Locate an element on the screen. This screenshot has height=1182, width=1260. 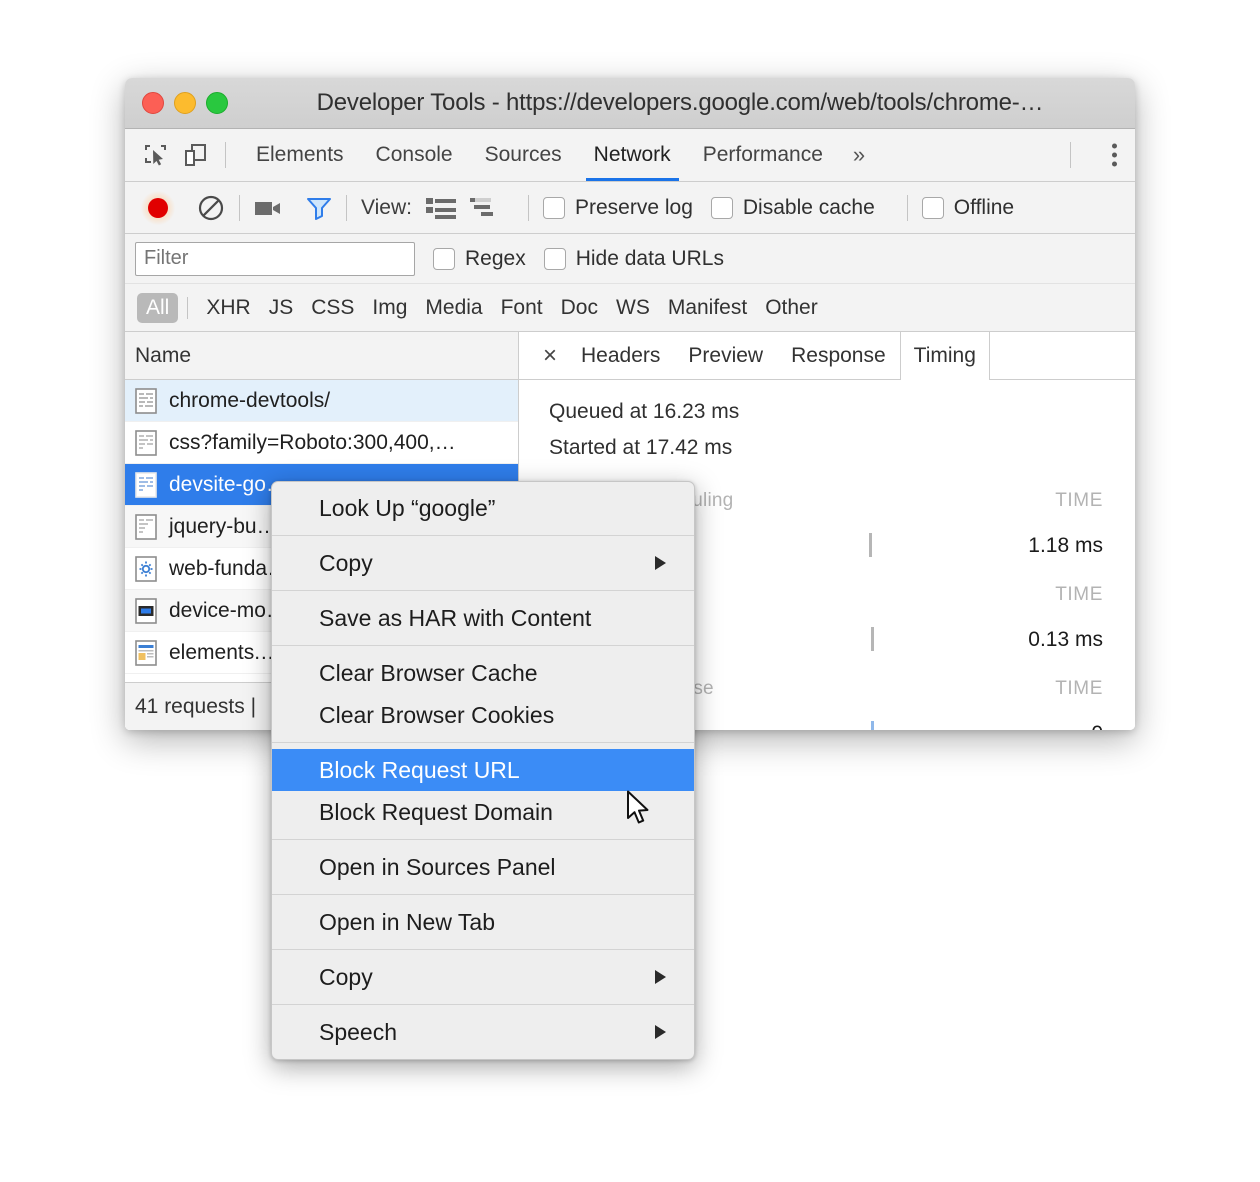
table-row: chrome-devtools/ is located at coordinates (321, 401).